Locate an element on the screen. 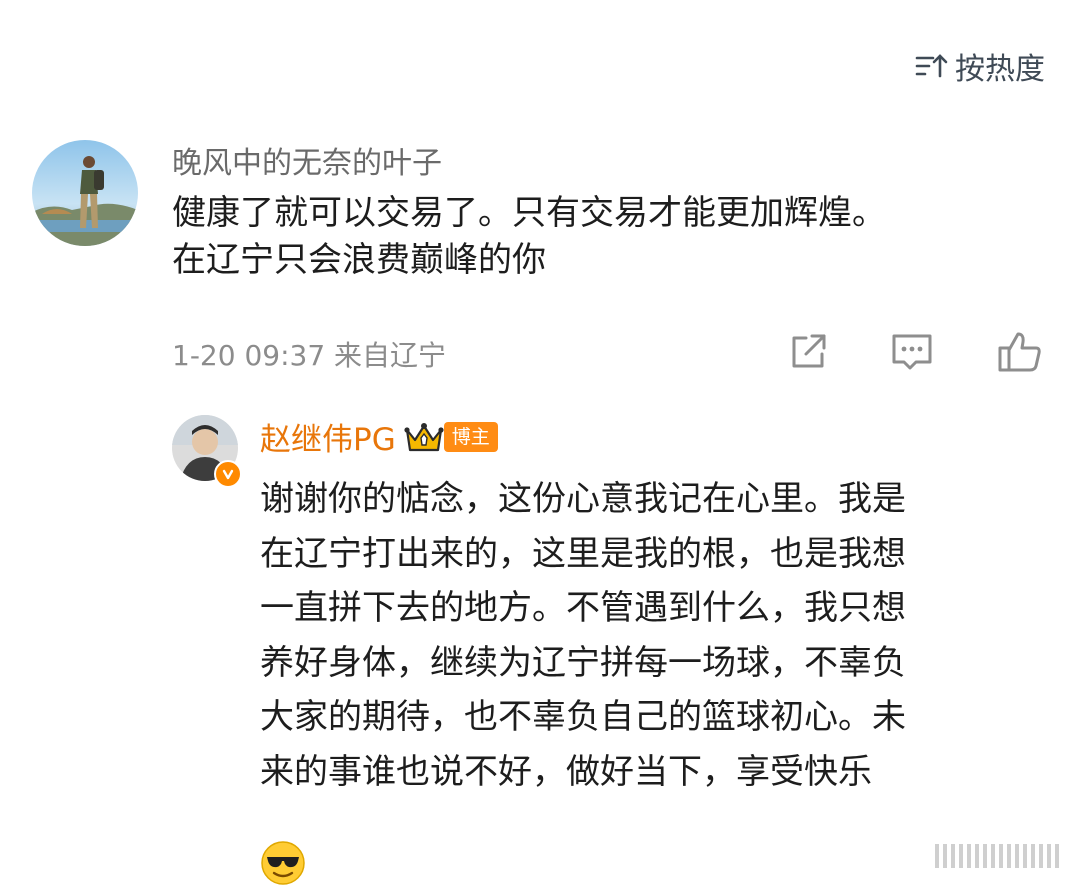  watermark is located at coordinates (995, 856).